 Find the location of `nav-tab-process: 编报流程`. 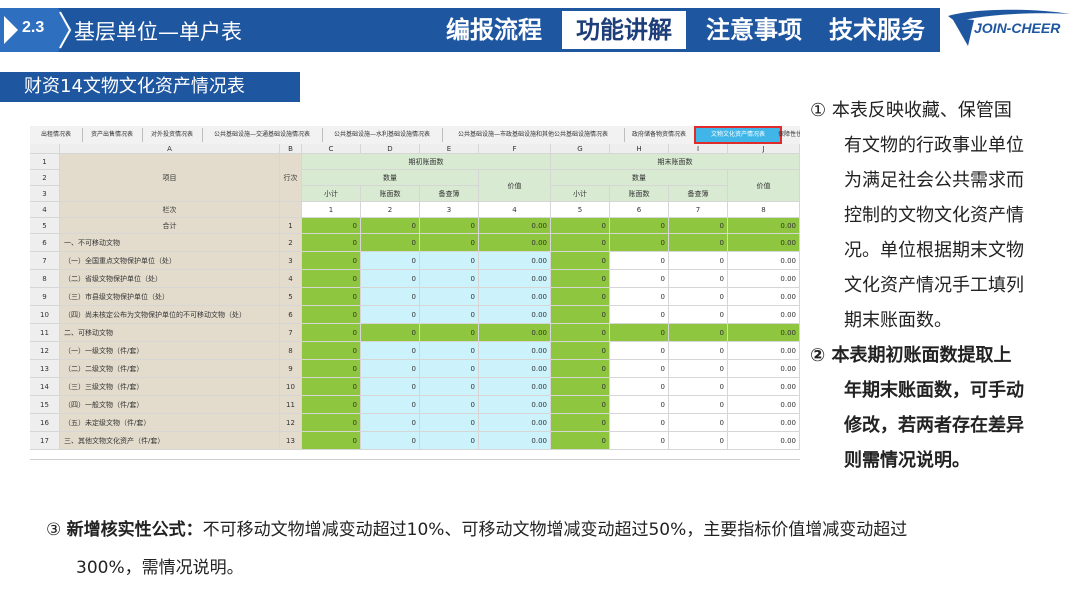

nav-tab-process: 编报流程 is located at coordinates (494, 30).